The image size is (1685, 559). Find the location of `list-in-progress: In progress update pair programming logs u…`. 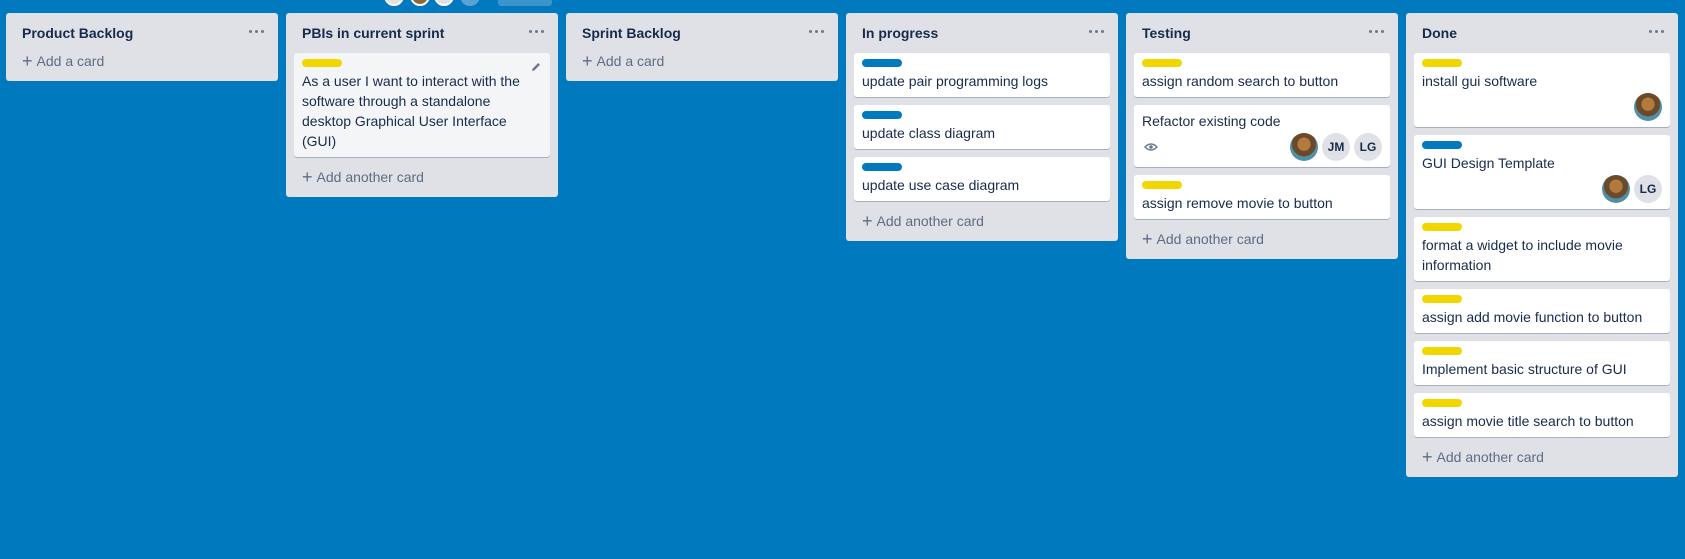

list-in-progress: In progress update pair programming logs u… is located at coordinates (982, 127).